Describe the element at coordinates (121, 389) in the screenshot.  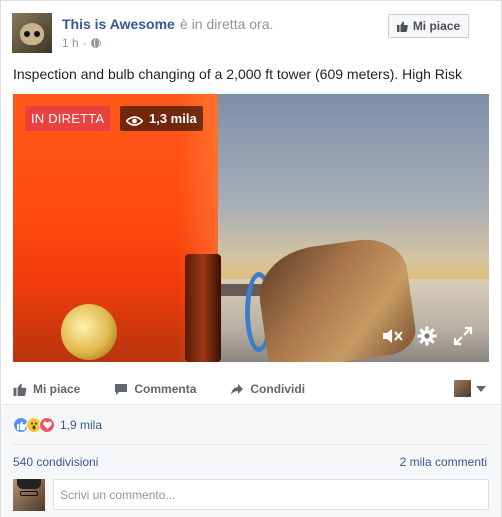
I see `comment-bubble-icon` at that location.